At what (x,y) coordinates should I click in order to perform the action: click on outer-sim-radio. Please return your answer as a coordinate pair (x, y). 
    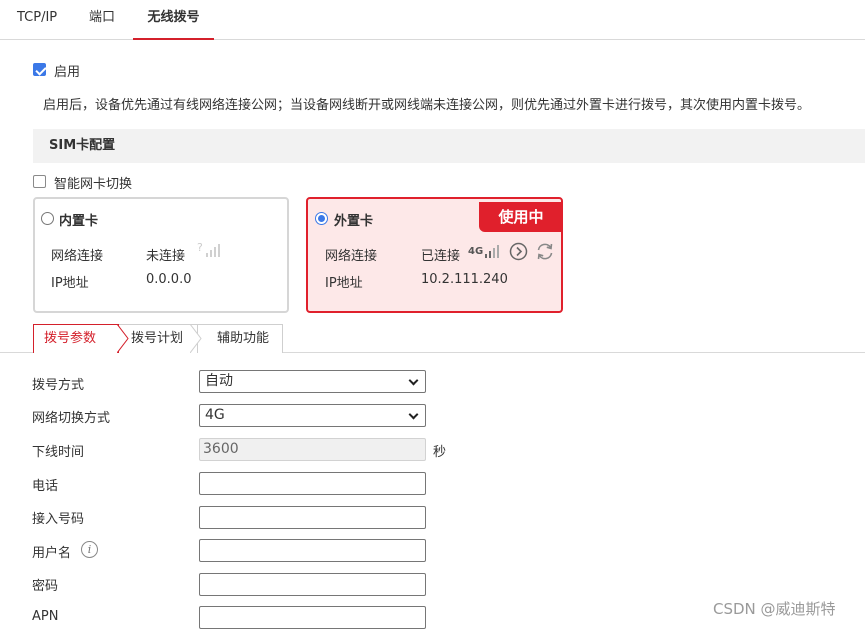
    Looking at the image, I should click on (321, 218).